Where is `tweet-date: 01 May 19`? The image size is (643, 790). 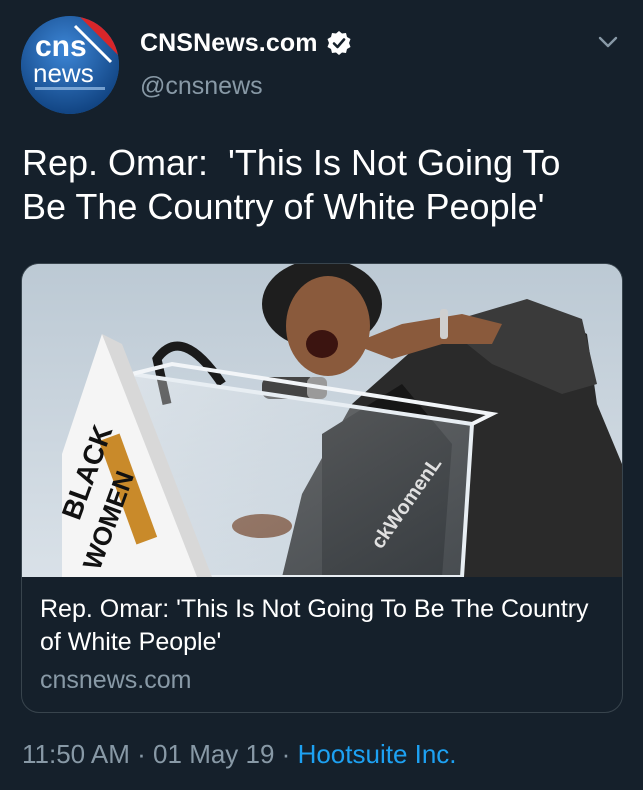 tweet-date: 01 May 19 is located at coordinates (213, 754).